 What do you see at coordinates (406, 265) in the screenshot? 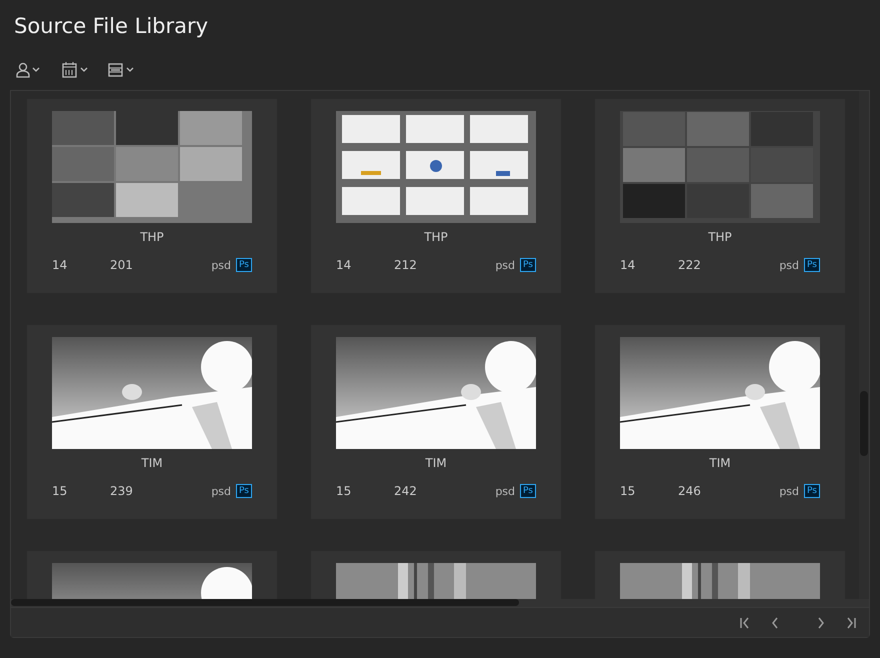
I see `file-number: 212` at bounding box center [406, 265].